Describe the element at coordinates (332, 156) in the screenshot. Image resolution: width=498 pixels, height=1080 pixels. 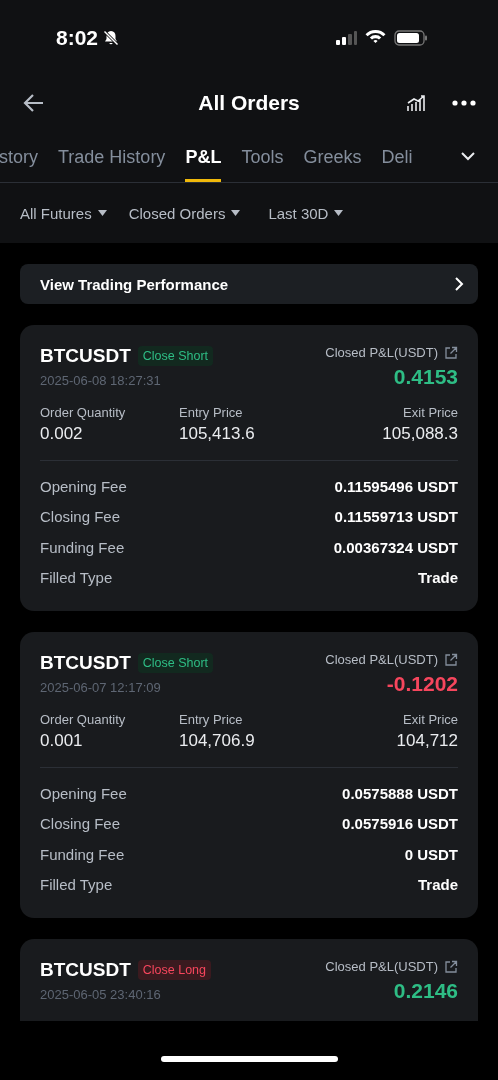
I see `tab: Greeks` at that location.